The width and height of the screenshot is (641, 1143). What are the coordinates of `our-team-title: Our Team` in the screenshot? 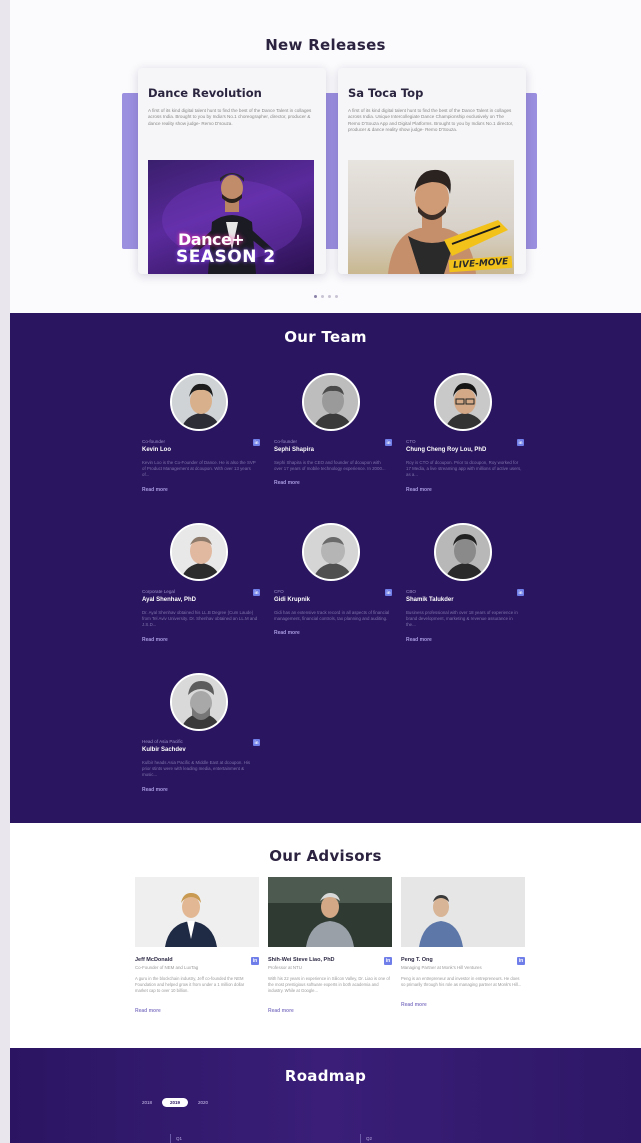 It's located at (325, 337).